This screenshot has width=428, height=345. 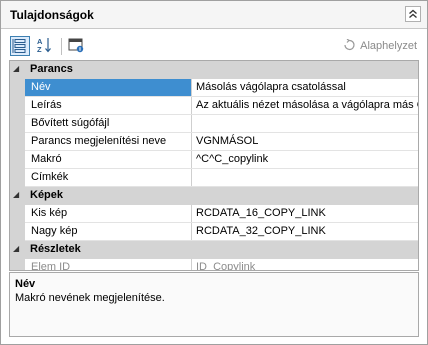 I want to click on collapse-chevrons-icon, so click(x=413, y=13).